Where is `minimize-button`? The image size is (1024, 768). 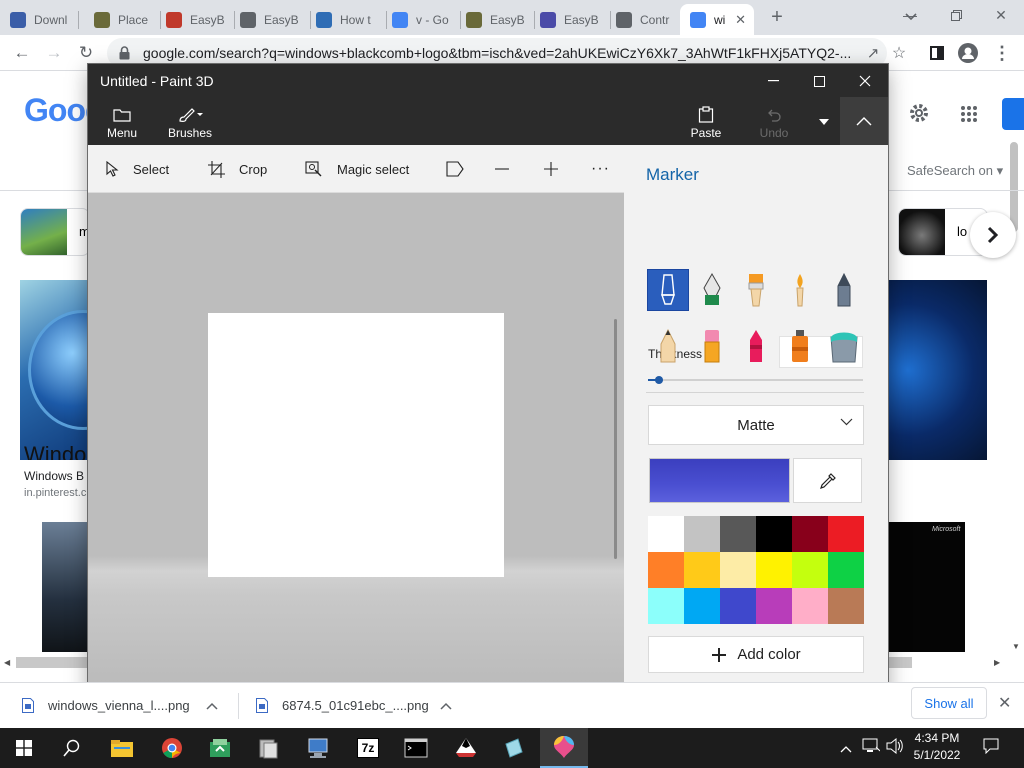
minimize-button is located at coordinates (773, 81).